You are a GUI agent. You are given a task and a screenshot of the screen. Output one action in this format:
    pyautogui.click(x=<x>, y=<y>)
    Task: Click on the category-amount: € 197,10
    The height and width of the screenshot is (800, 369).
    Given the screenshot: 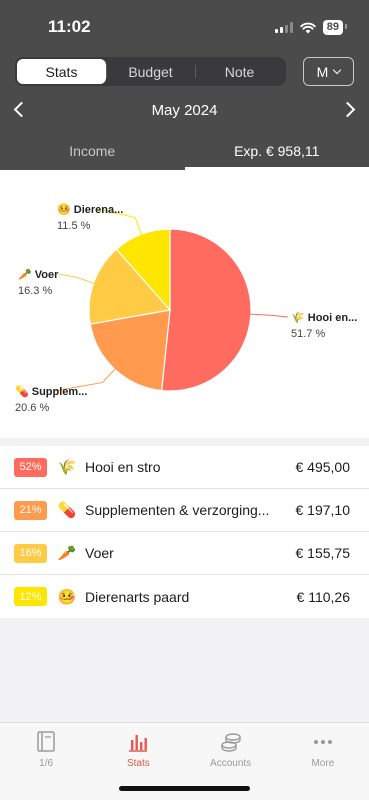 What is the action you would take?
    pyautogui.click(x=323, y=510)
    